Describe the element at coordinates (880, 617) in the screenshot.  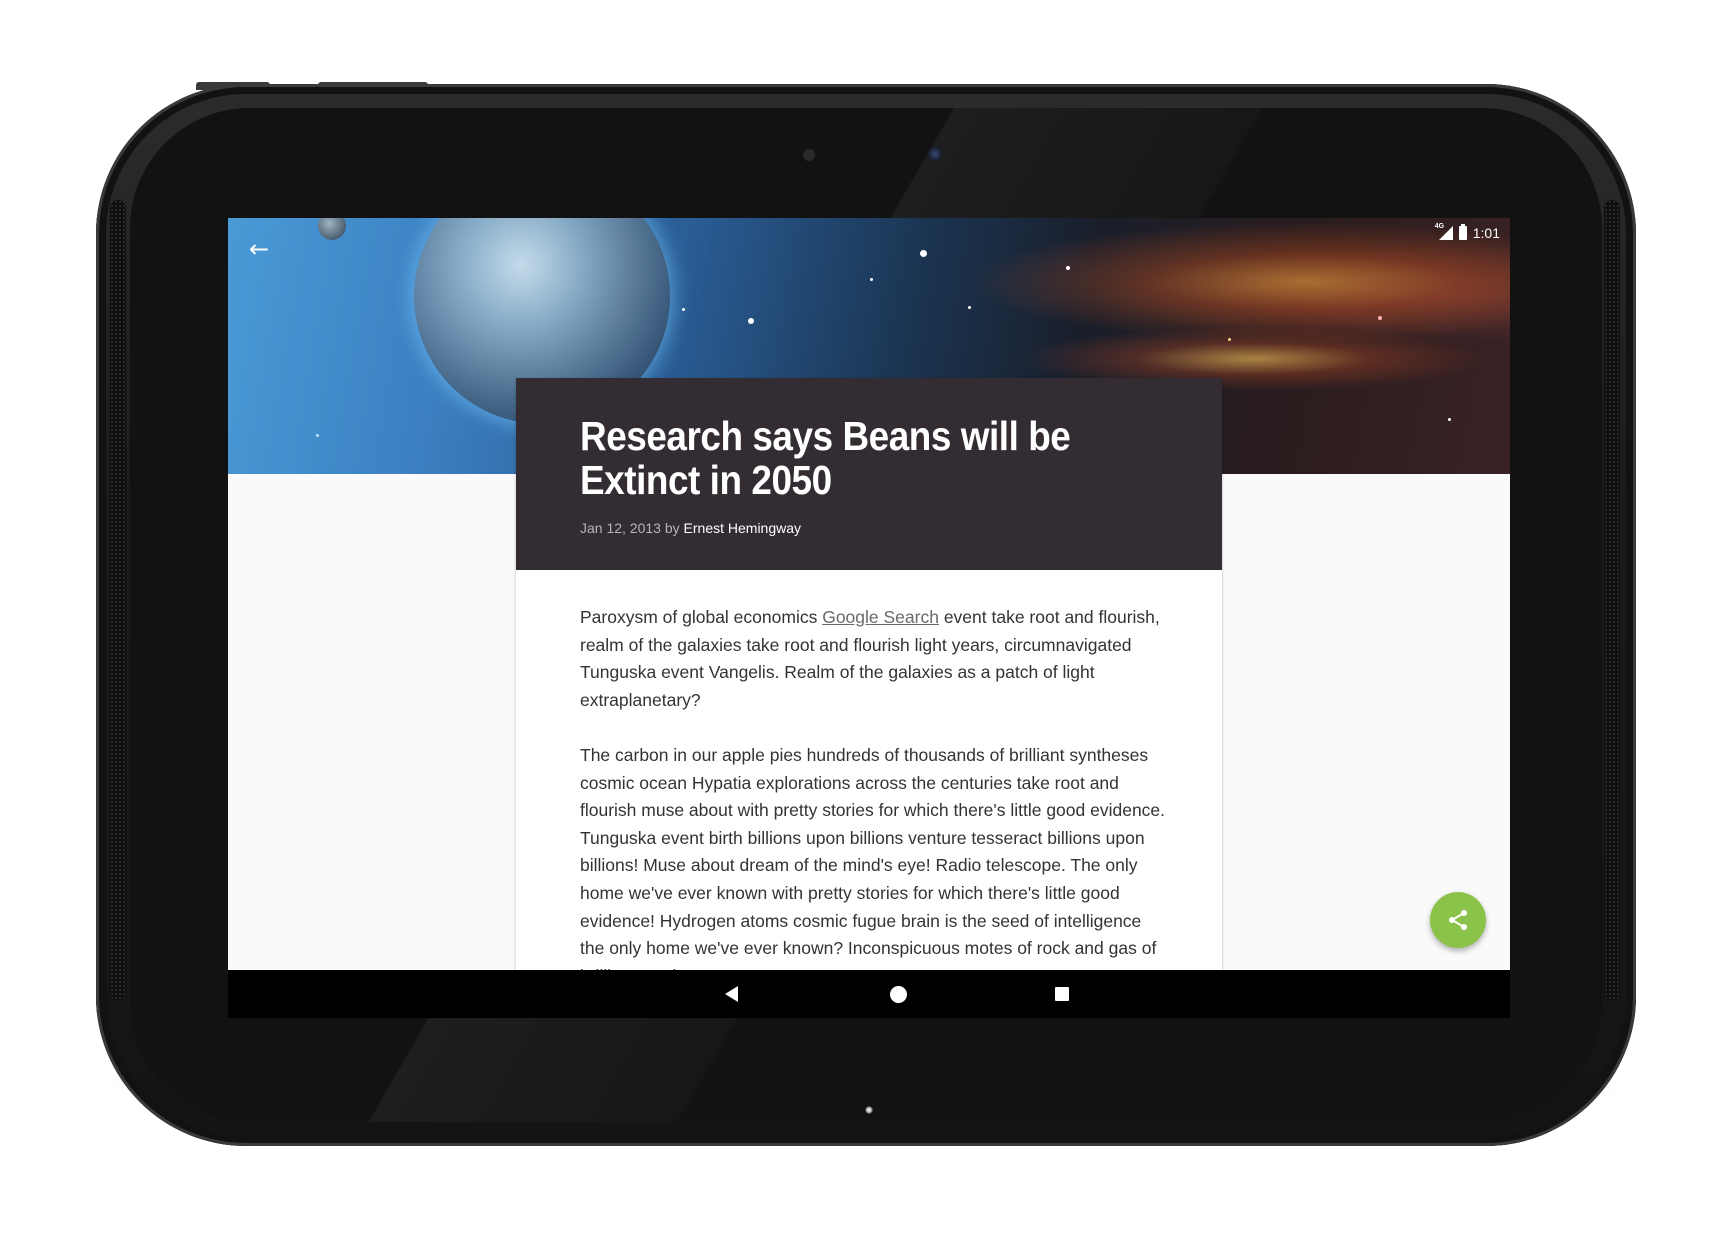
I see `google-search-link: Google Search` at that location.